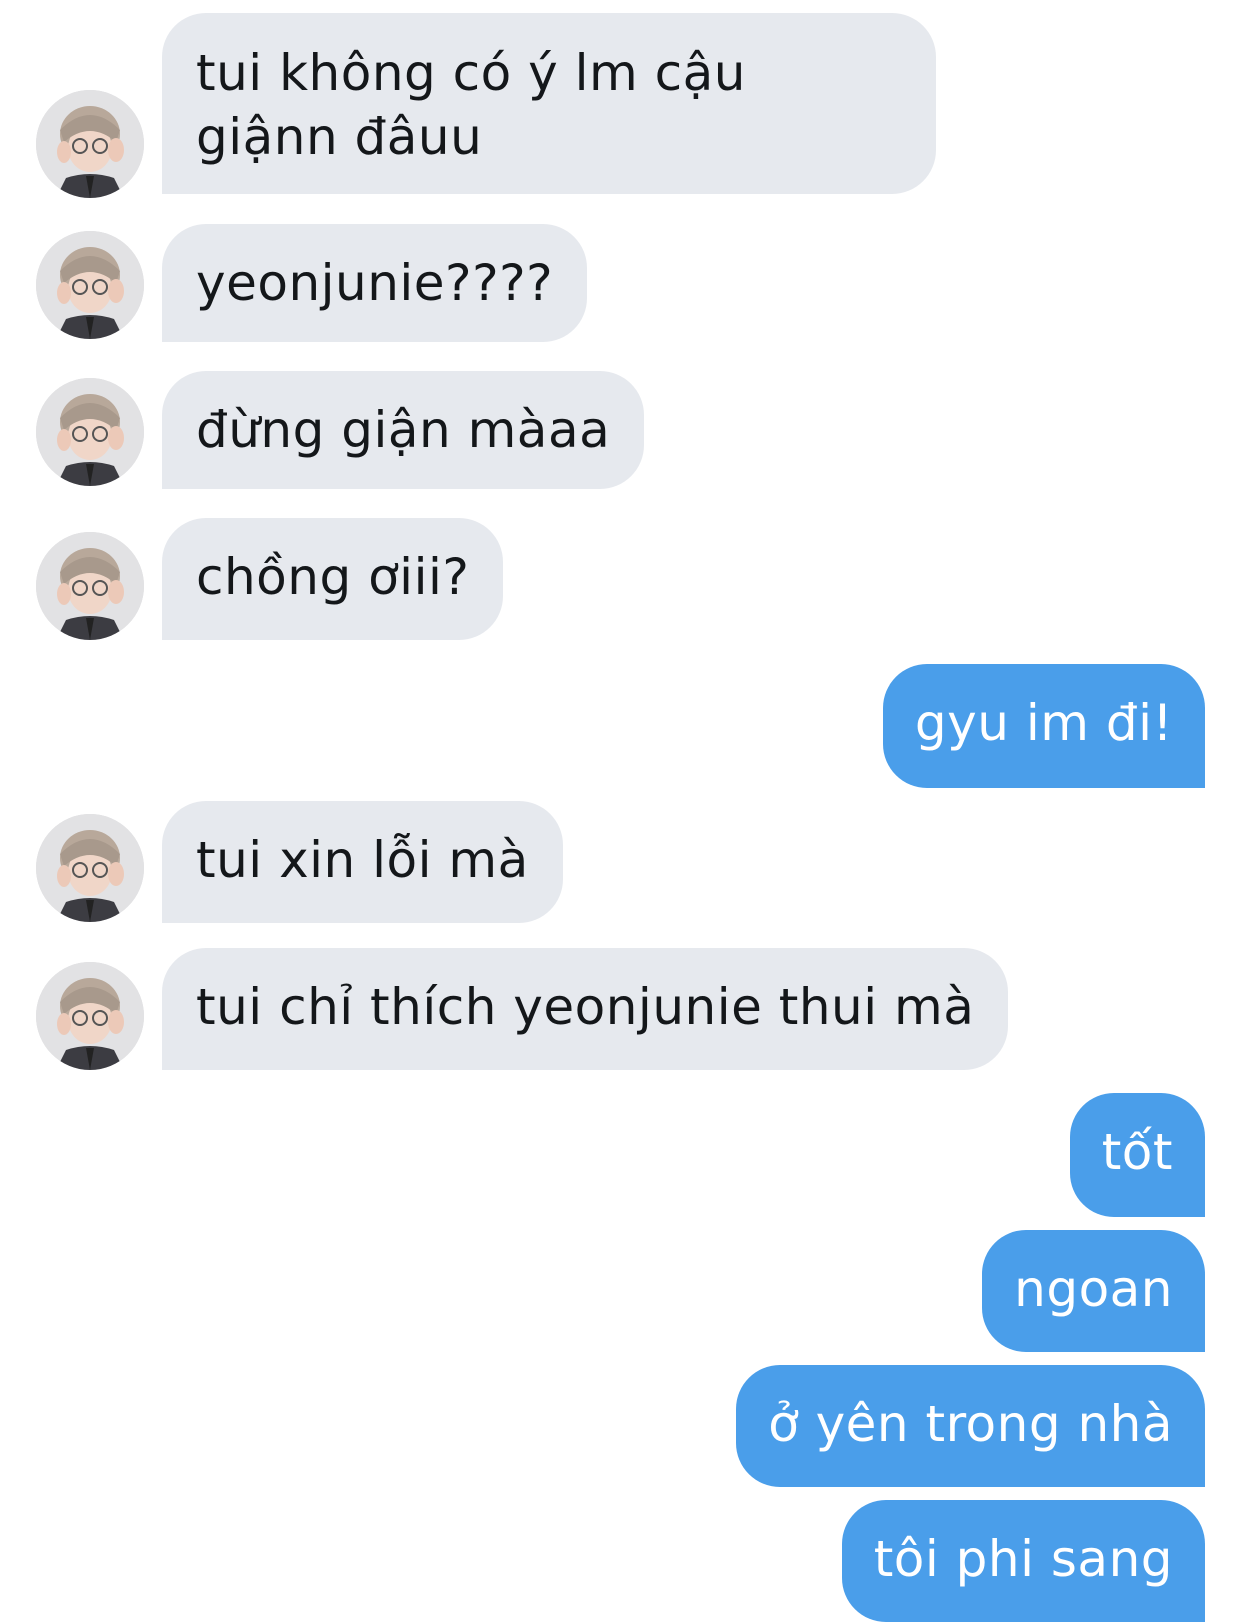  Describe the element at coordinates (585, 1009) in the screenshot. I see `message-bubble-incoming: tui chỉ thích yeonjunie thui mà` at that location.